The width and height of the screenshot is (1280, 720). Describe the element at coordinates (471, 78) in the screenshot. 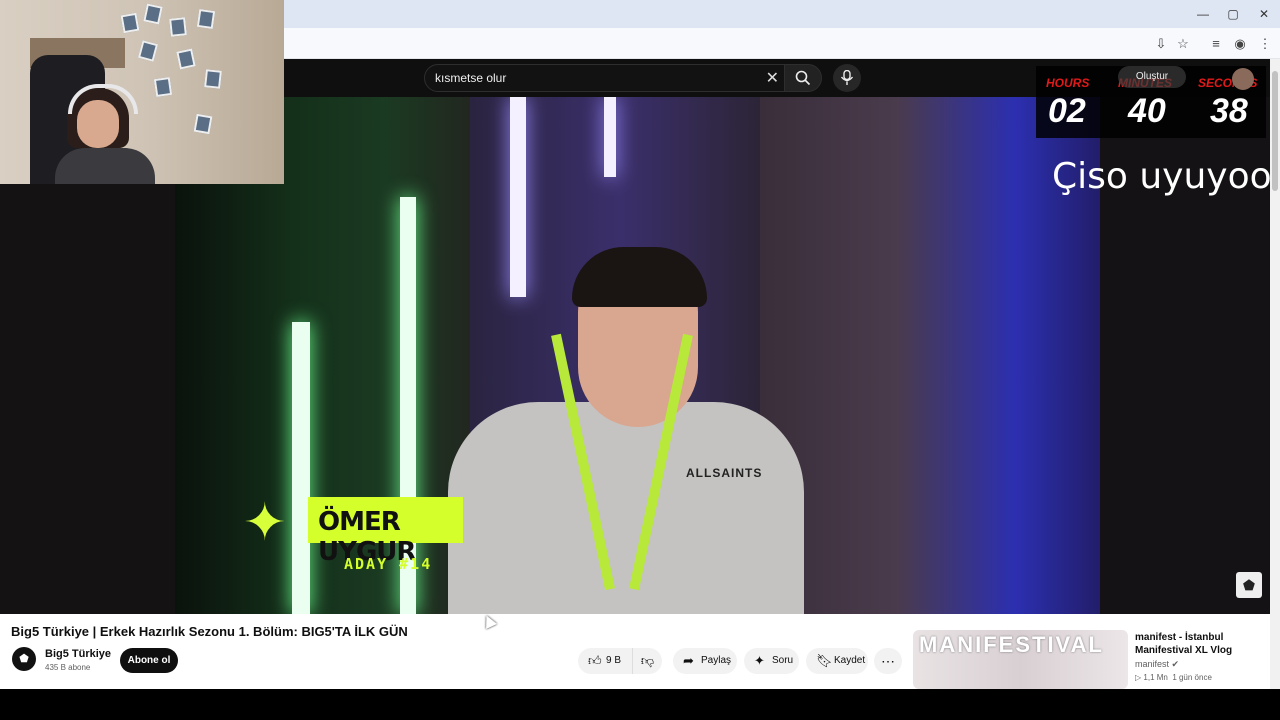

I see `search-value: kısmetse olur` at that location.